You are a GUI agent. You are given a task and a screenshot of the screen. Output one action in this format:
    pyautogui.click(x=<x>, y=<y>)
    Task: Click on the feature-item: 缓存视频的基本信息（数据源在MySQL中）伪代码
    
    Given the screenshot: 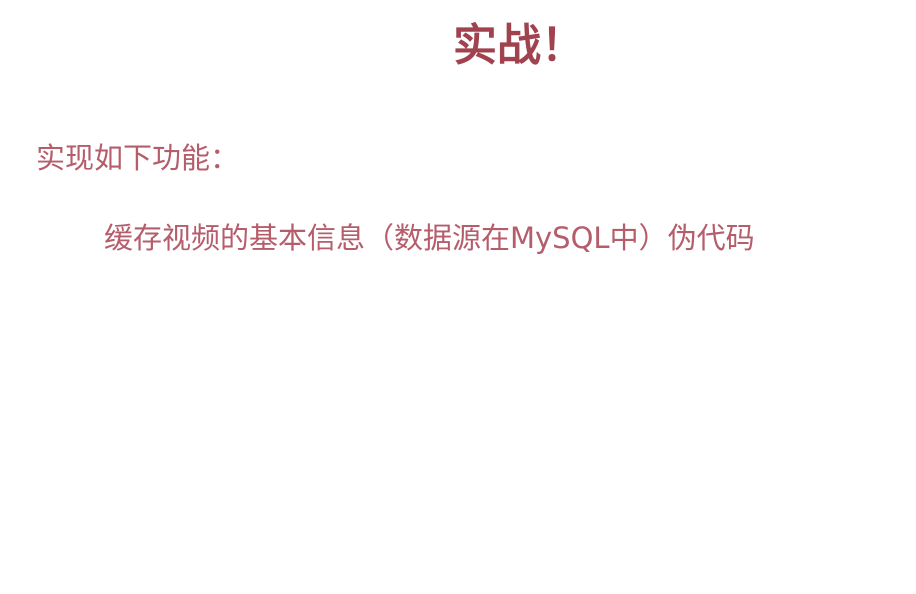 What is the action you would take?
    pyautogui.click(x=429, y=238)
    